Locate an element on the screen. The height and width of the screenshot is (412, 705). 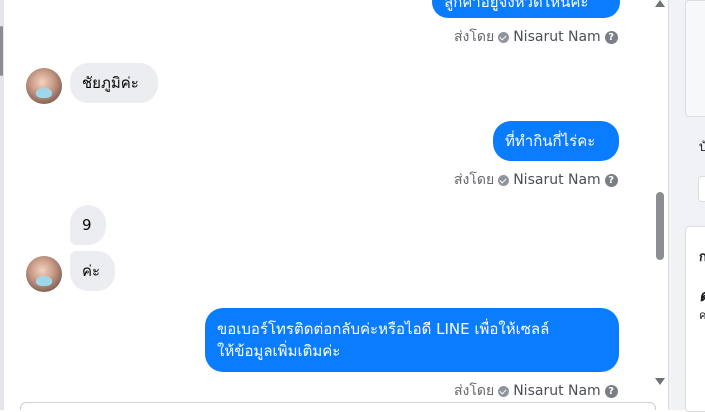
message-incoming: ค่ะ is located at coordinates (92, 271).